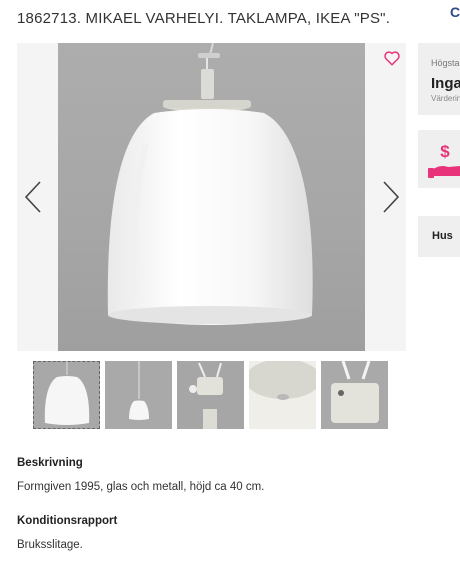  I want to click on thumbnail-strip, so click(211, 395).